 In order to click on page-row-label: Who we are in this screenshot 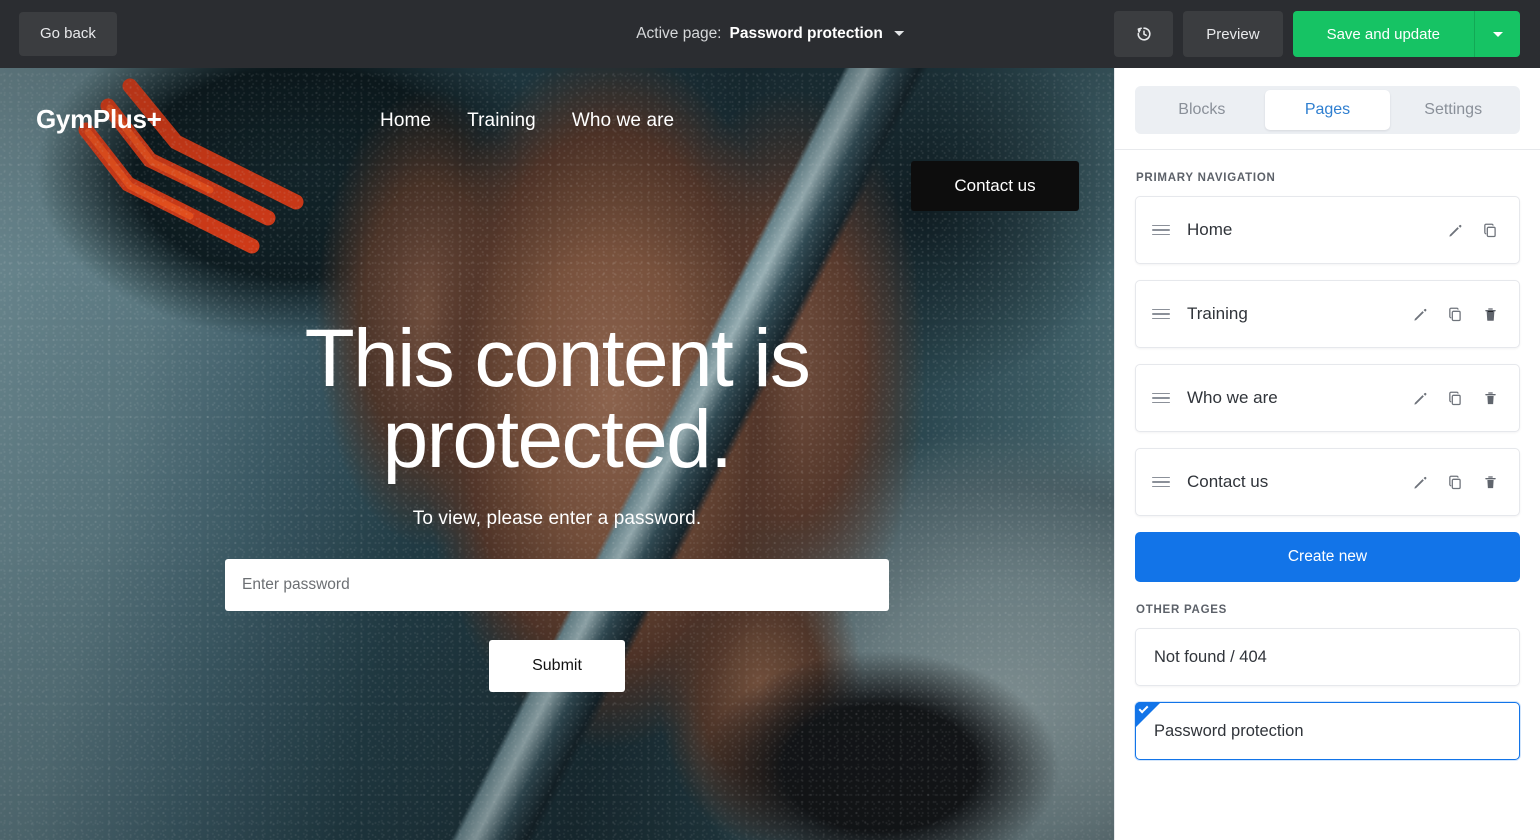, I will do `click(1232, 397)`.